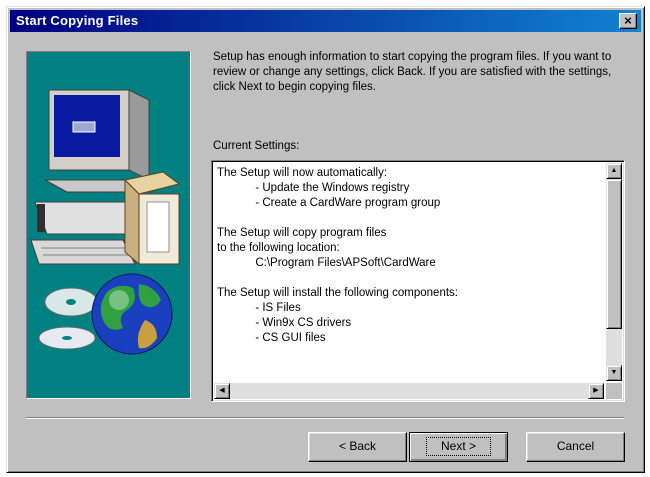 The height and width of the screenshot is (477, 650). I want to click on settings-line: - IS Files, so click(259, 308).